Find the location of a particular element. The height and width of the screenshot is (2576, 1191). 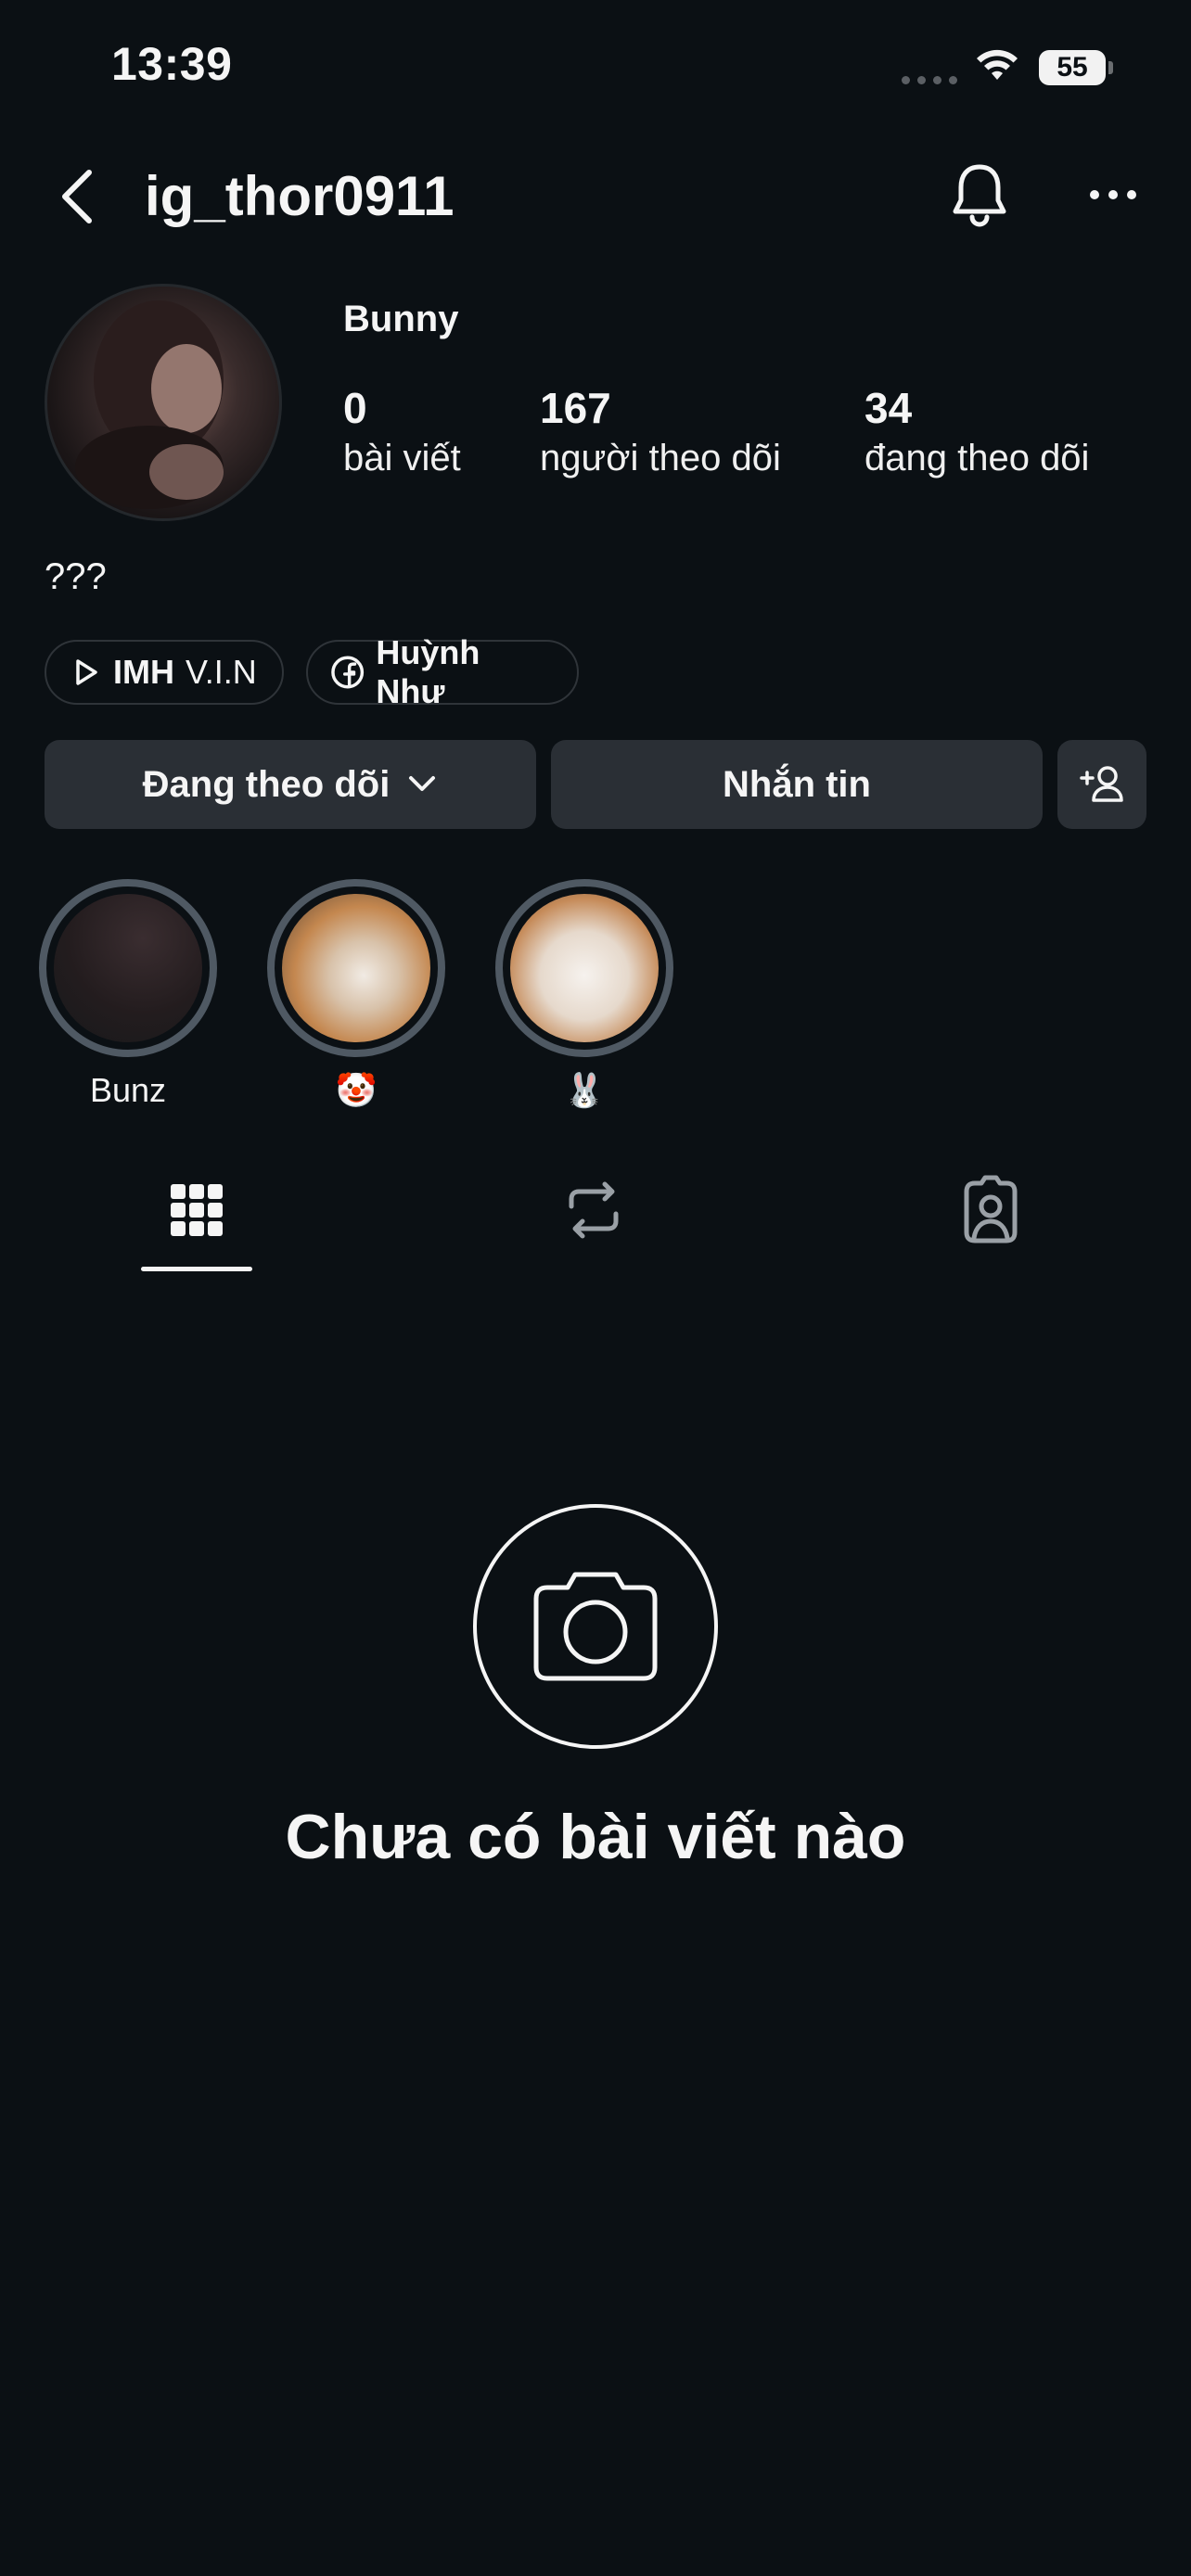

highlight-bunny: 🐰 is located at coordinates (584, 995).